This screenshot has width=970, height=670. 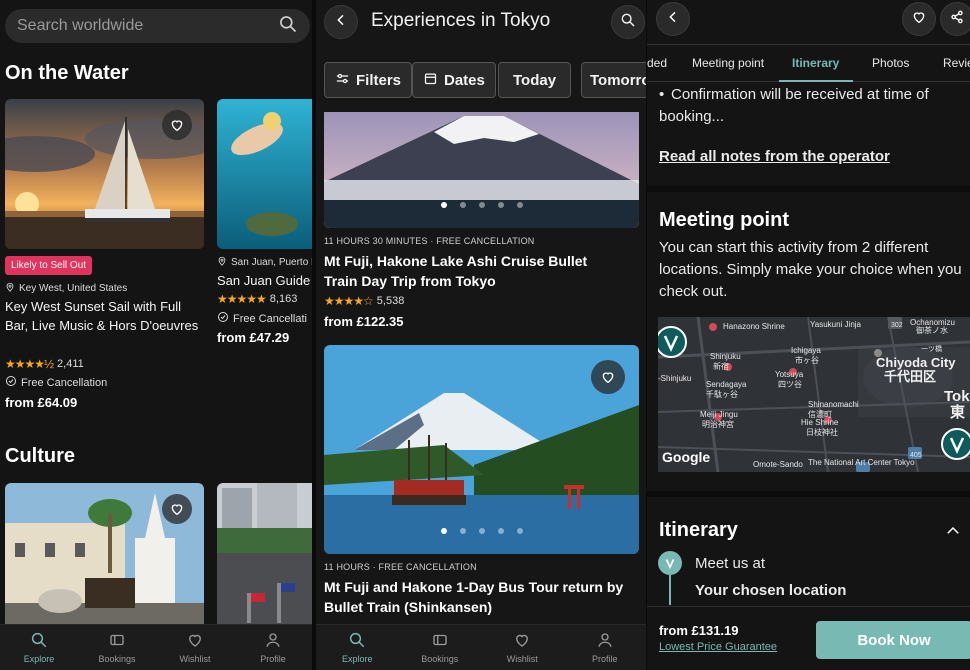 I want to click on card-rating: ★★★★☆ 5,538, so click(x=364, y=301).